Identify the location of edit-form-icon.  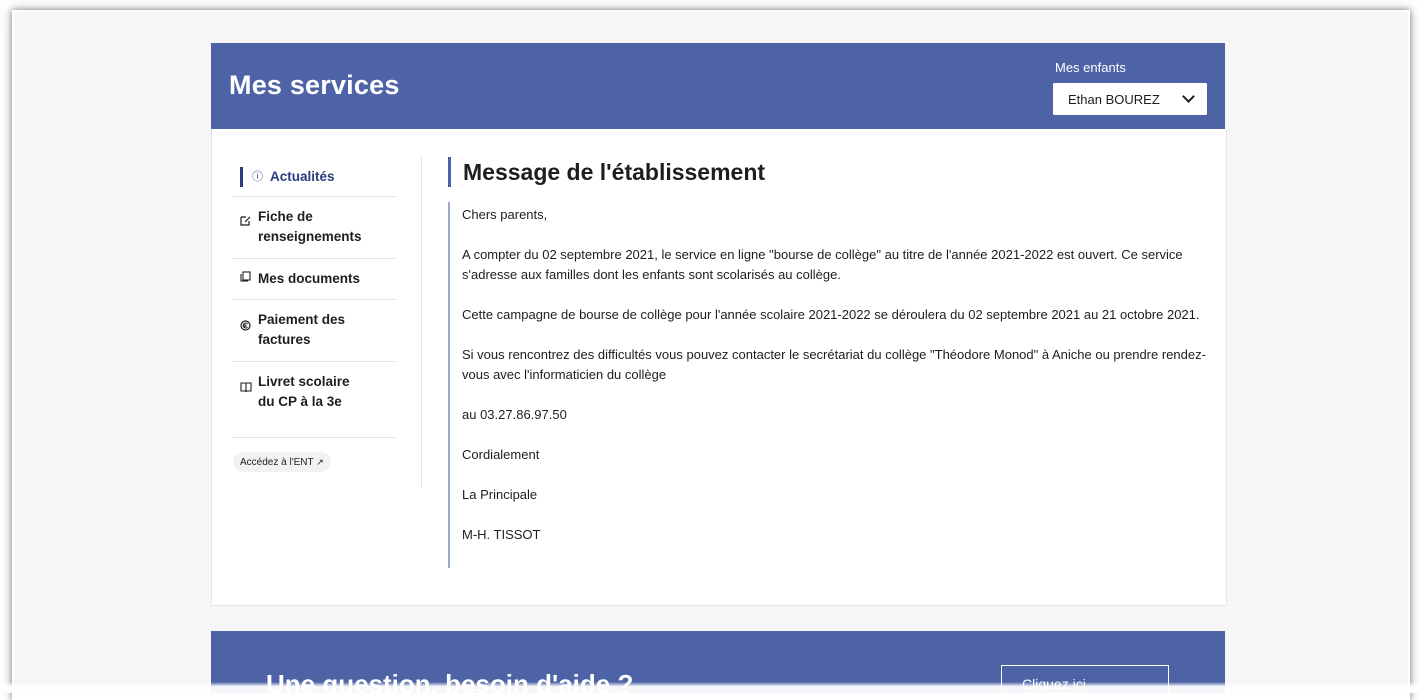
(249, 220).